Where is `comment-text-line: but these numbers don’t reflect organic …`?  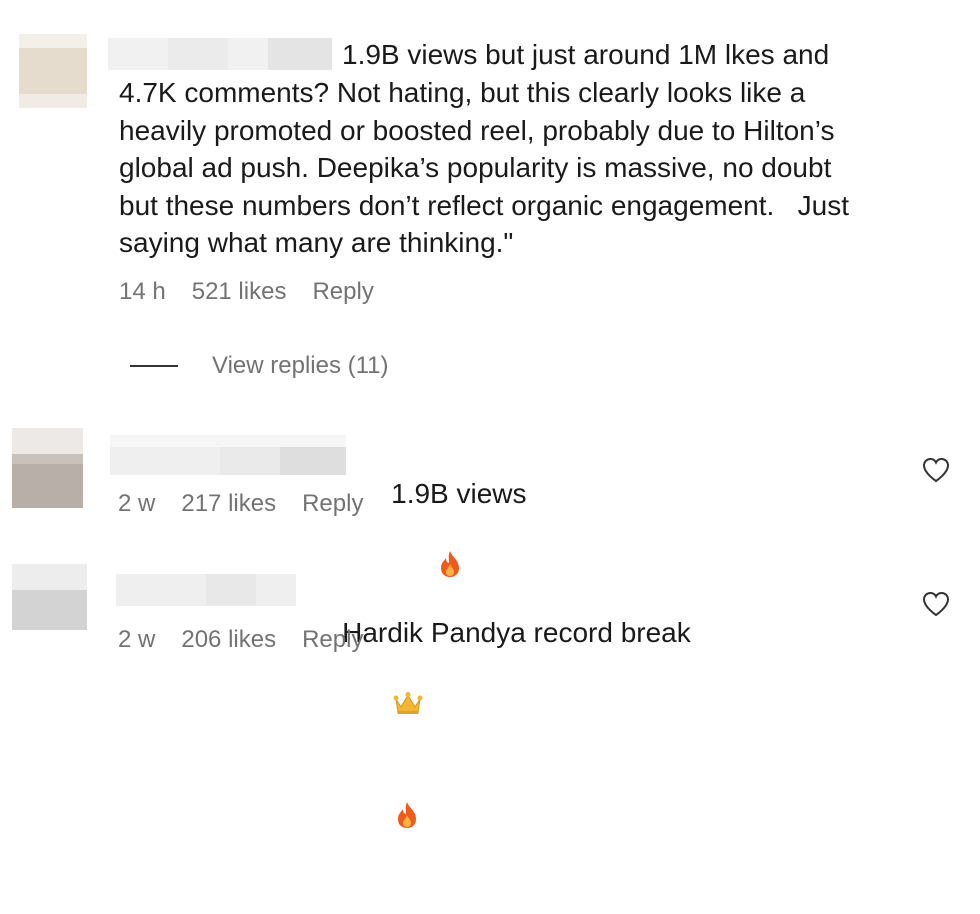 comment-text-line: but these numbers don’t reflect organic … is located at coordinates (484, 205).